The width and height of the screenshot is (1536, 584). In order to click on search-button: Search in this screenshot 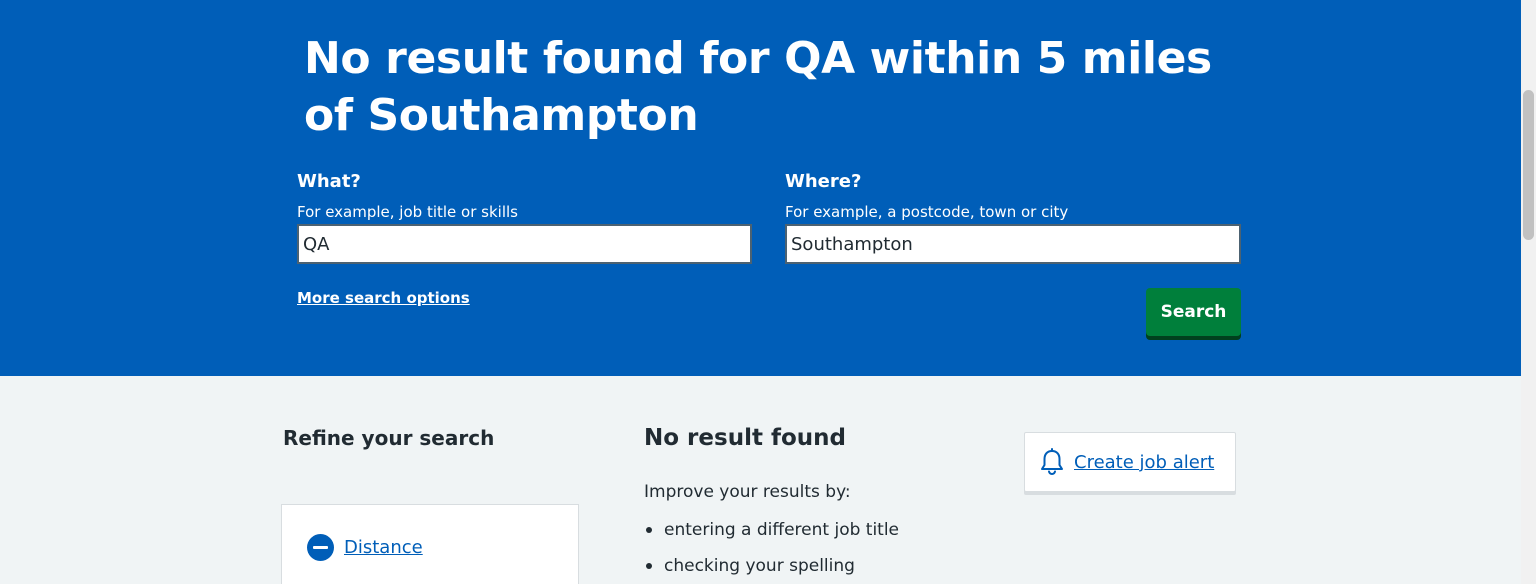, I will do `click(1193, 312)`.